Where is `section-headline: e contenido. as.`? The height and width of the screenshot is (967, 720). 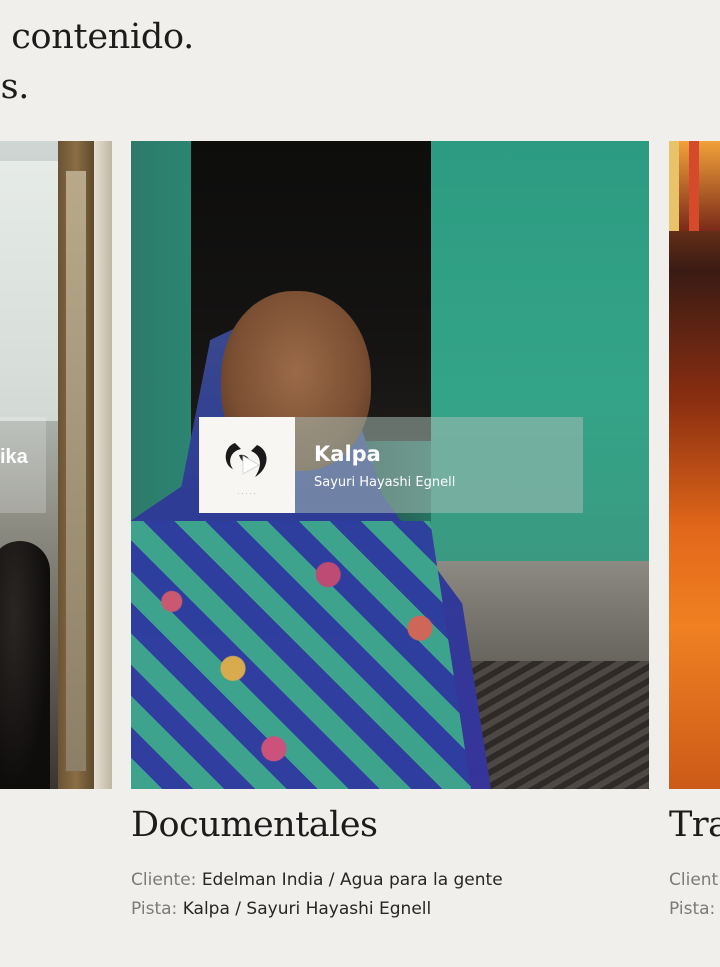 section-headline: e contenido. as. is located at coordinates (97, 62).